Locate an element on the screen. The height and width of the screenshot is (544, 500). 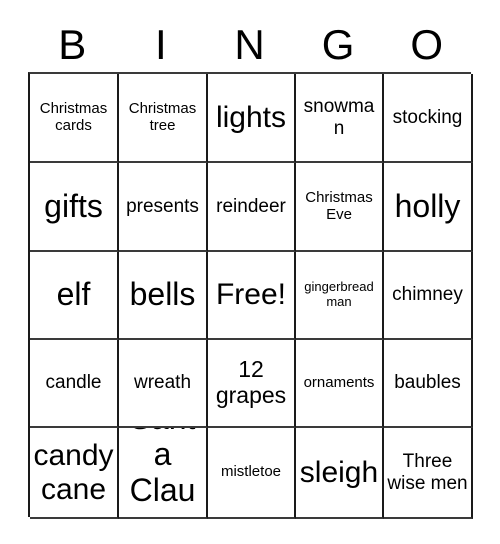
bingo-cell: gingerbread man is located at coordinates (340, 296).